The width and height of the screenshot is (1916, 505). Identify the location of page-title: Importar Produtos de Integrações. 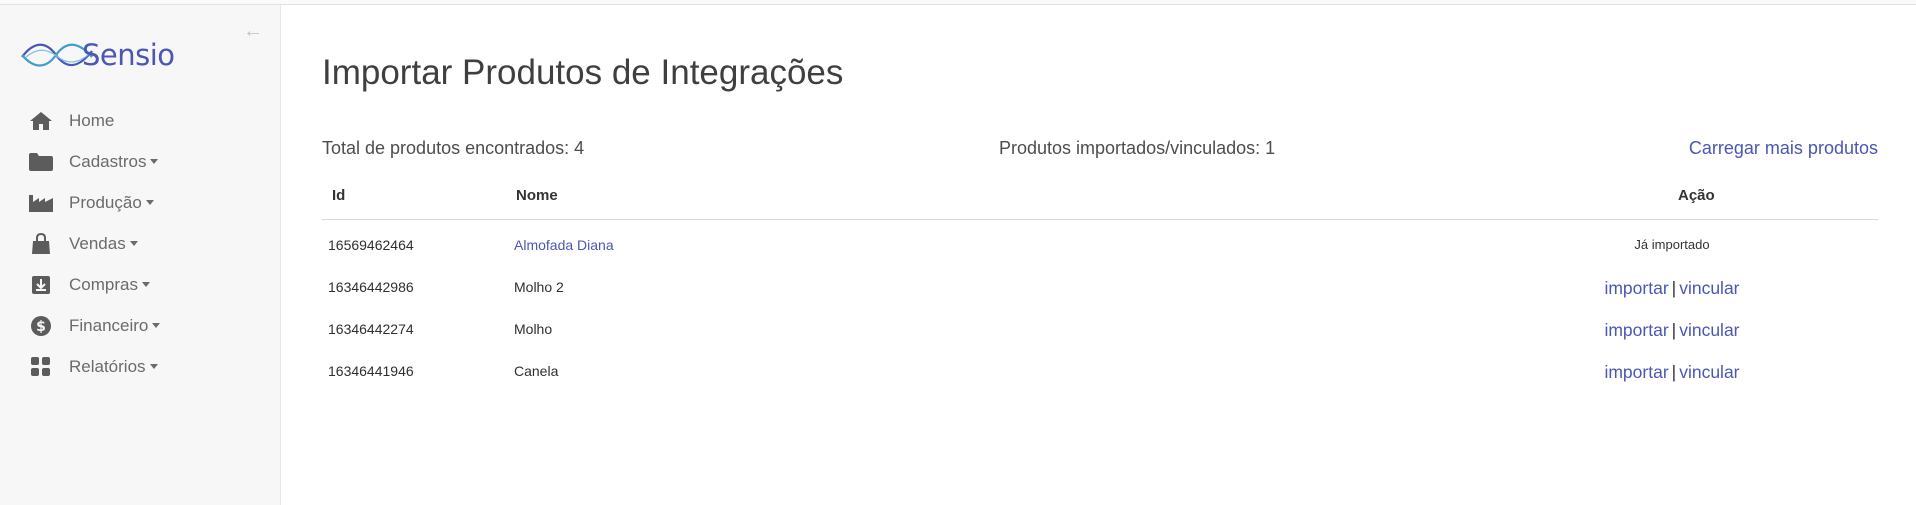
(583, 72).